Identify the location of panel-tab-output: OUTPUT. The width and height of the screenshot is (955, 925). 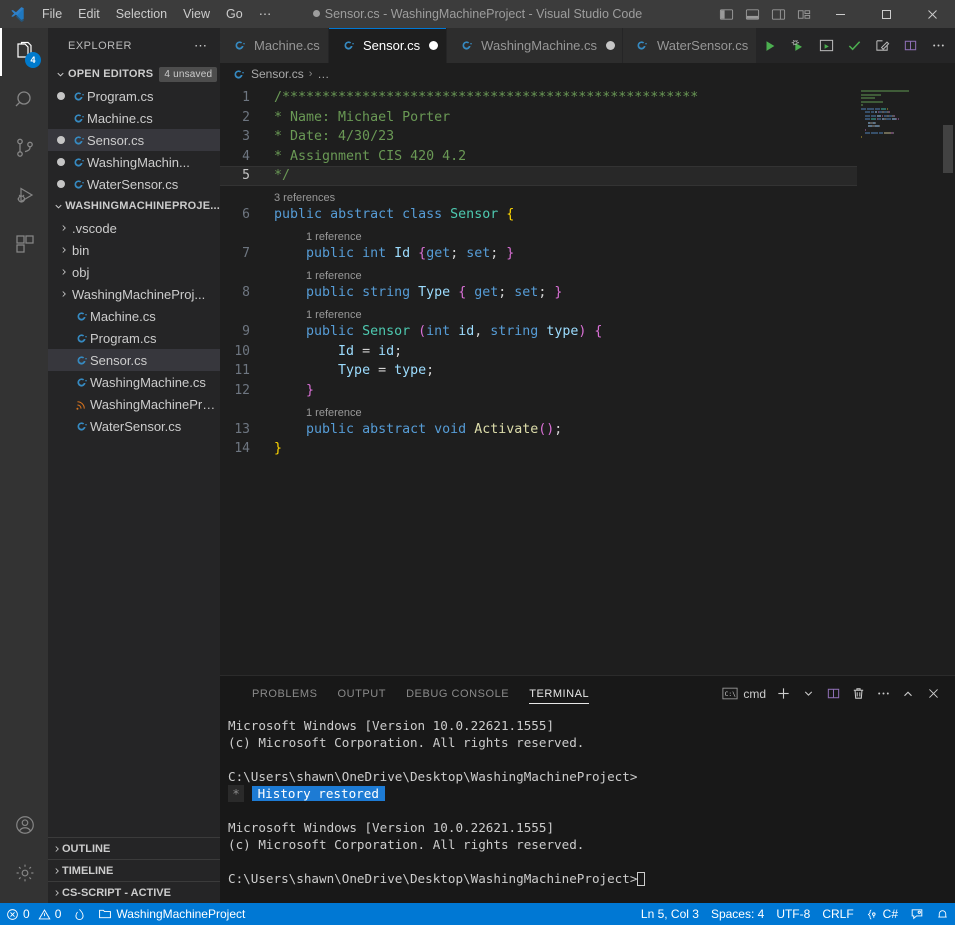
(362, 693).